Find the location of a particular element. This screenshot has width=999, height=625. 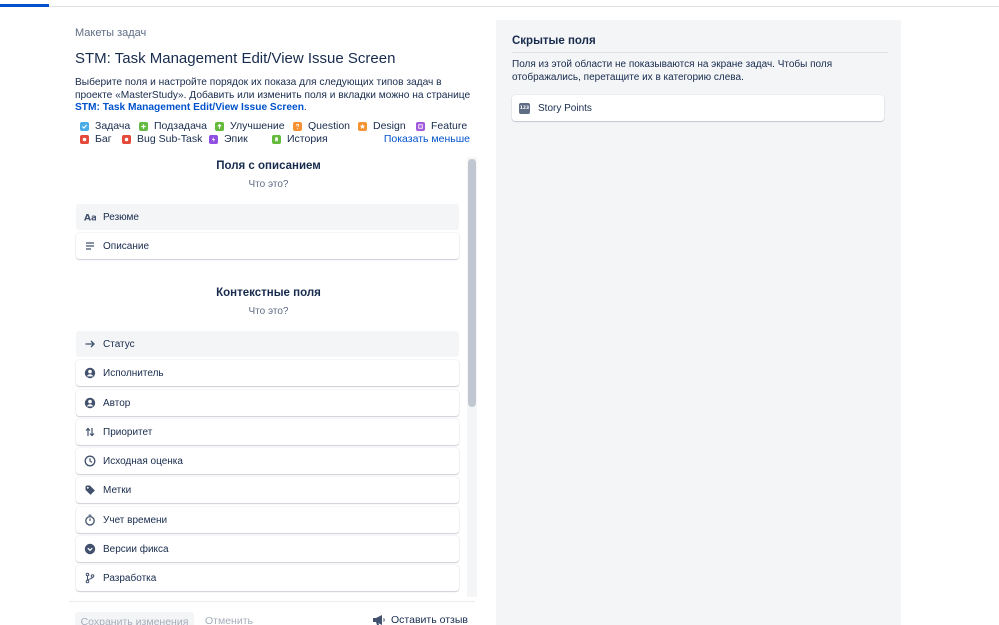

version-icon is located at coordinates (90, 549).